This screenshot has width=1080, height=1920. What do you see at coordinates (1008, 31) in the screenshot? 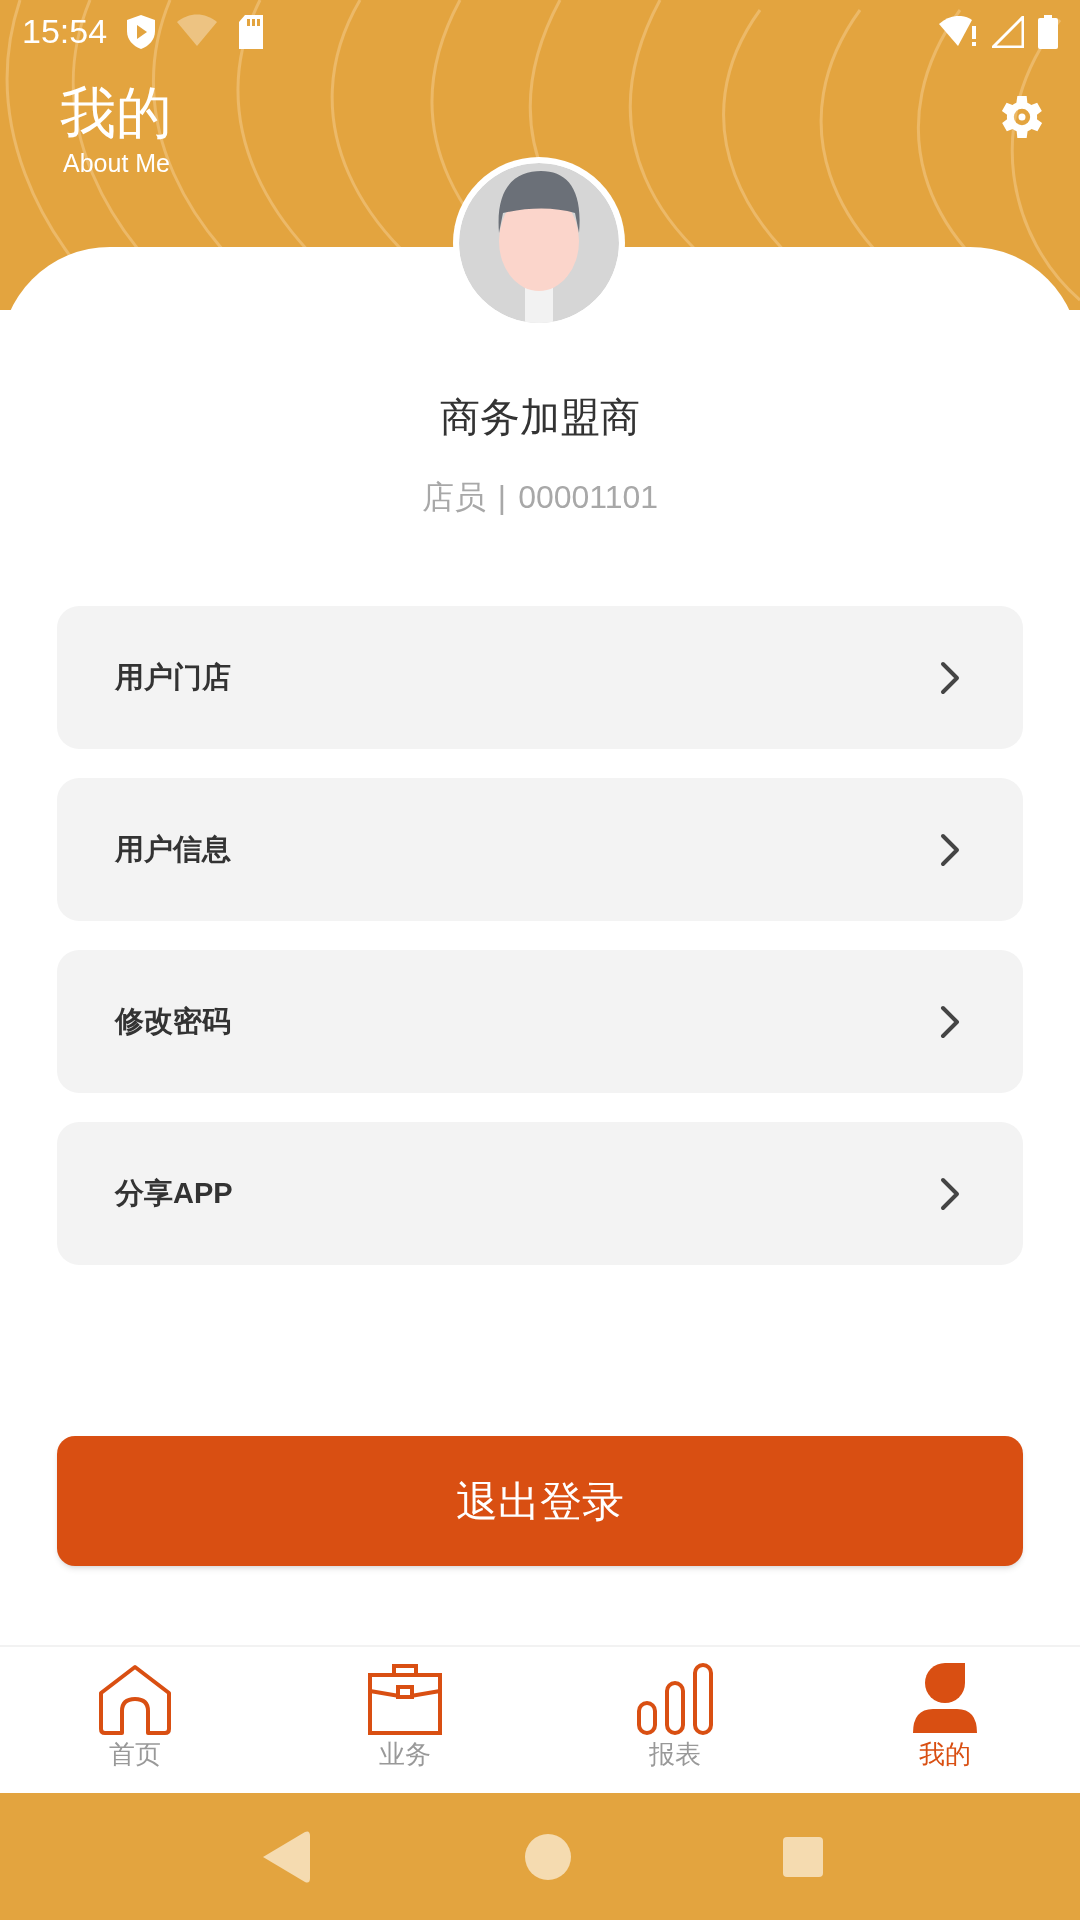
I see `signal-icon` at bounding box center [1008, 31].